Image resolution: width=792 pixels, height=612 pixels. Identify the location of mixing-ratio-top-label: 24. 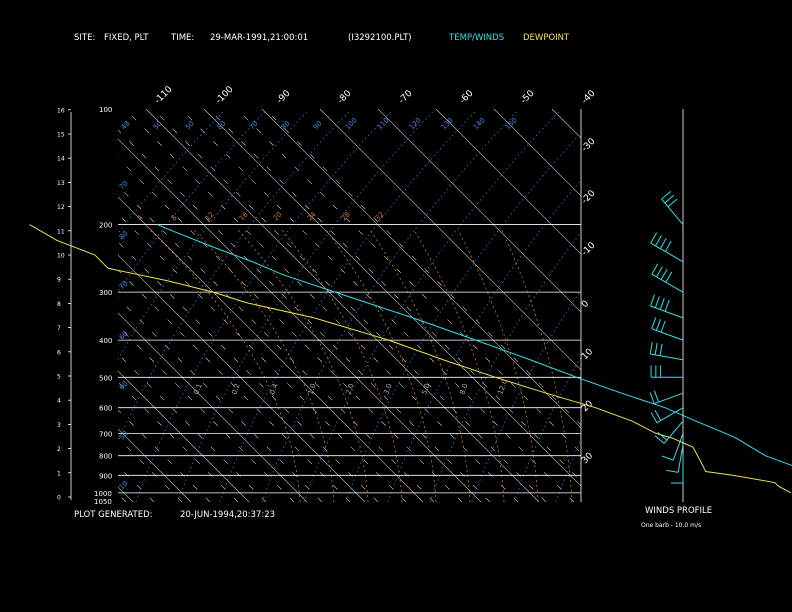
(312, 216).